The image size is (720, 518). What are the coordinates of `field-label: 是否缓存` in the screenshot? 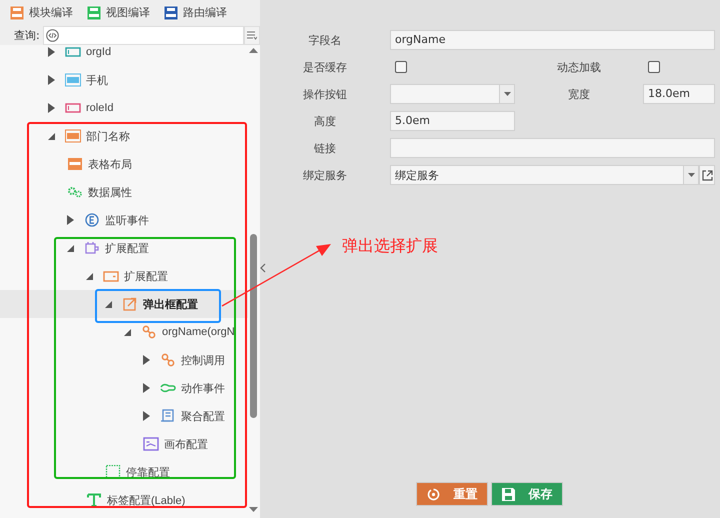 It's located at (325, 67).